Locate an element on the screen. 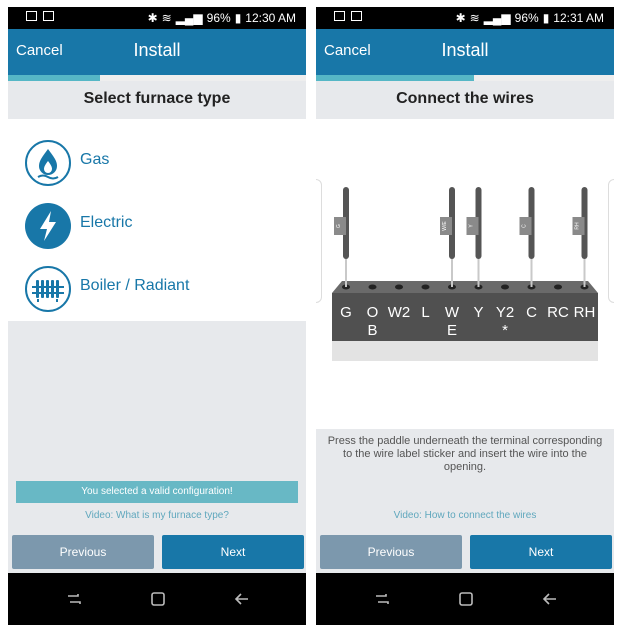 This screenshot has height=630, width=624. option-electric: Electric is located at coordinates (157, 226).